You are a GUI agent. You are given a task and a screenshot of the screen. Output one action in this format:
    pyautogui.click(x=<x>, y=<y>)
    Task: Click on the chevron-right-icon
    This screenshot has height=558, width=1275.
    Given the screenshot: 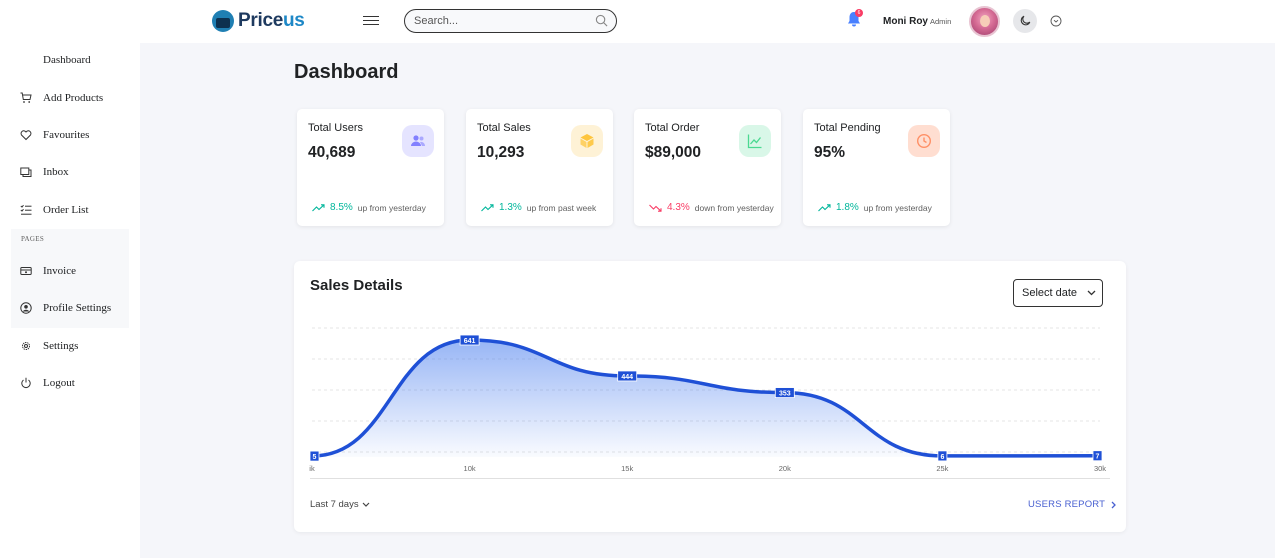 What is the action you would take?
    pyautogui.click(x=1114, y=504)
    